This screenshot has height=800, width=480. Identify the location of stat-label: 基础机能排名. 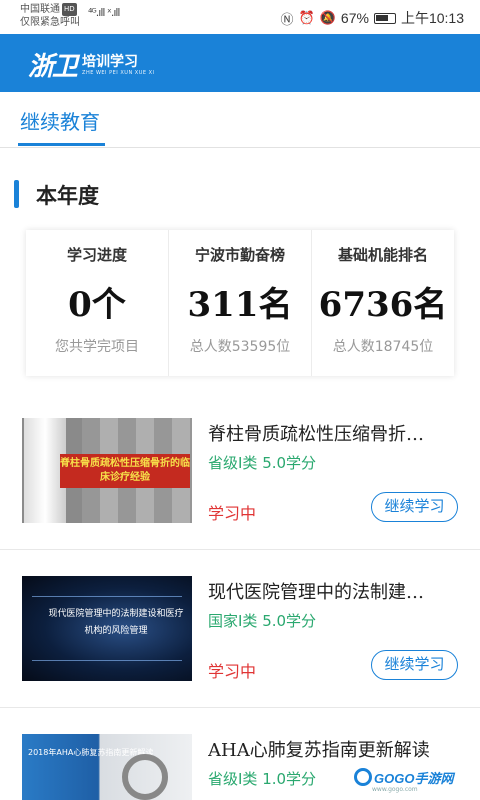
(382, 255).